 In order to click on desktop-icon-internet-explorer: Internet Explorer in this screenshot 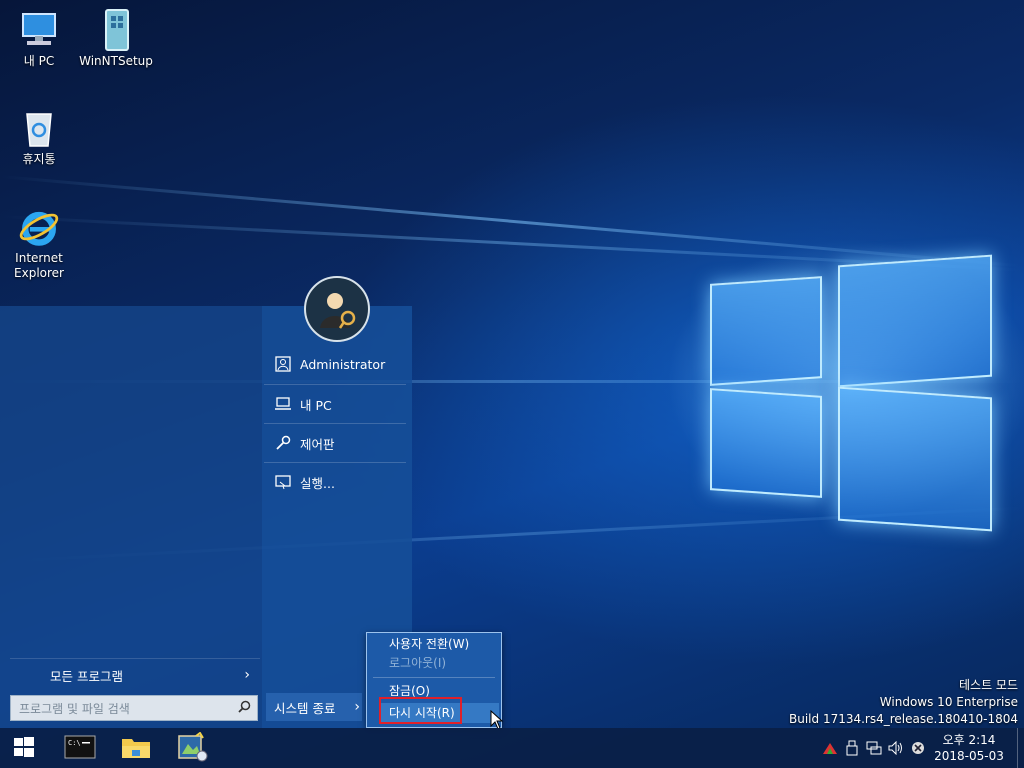, I will do `click(39, 243)`.